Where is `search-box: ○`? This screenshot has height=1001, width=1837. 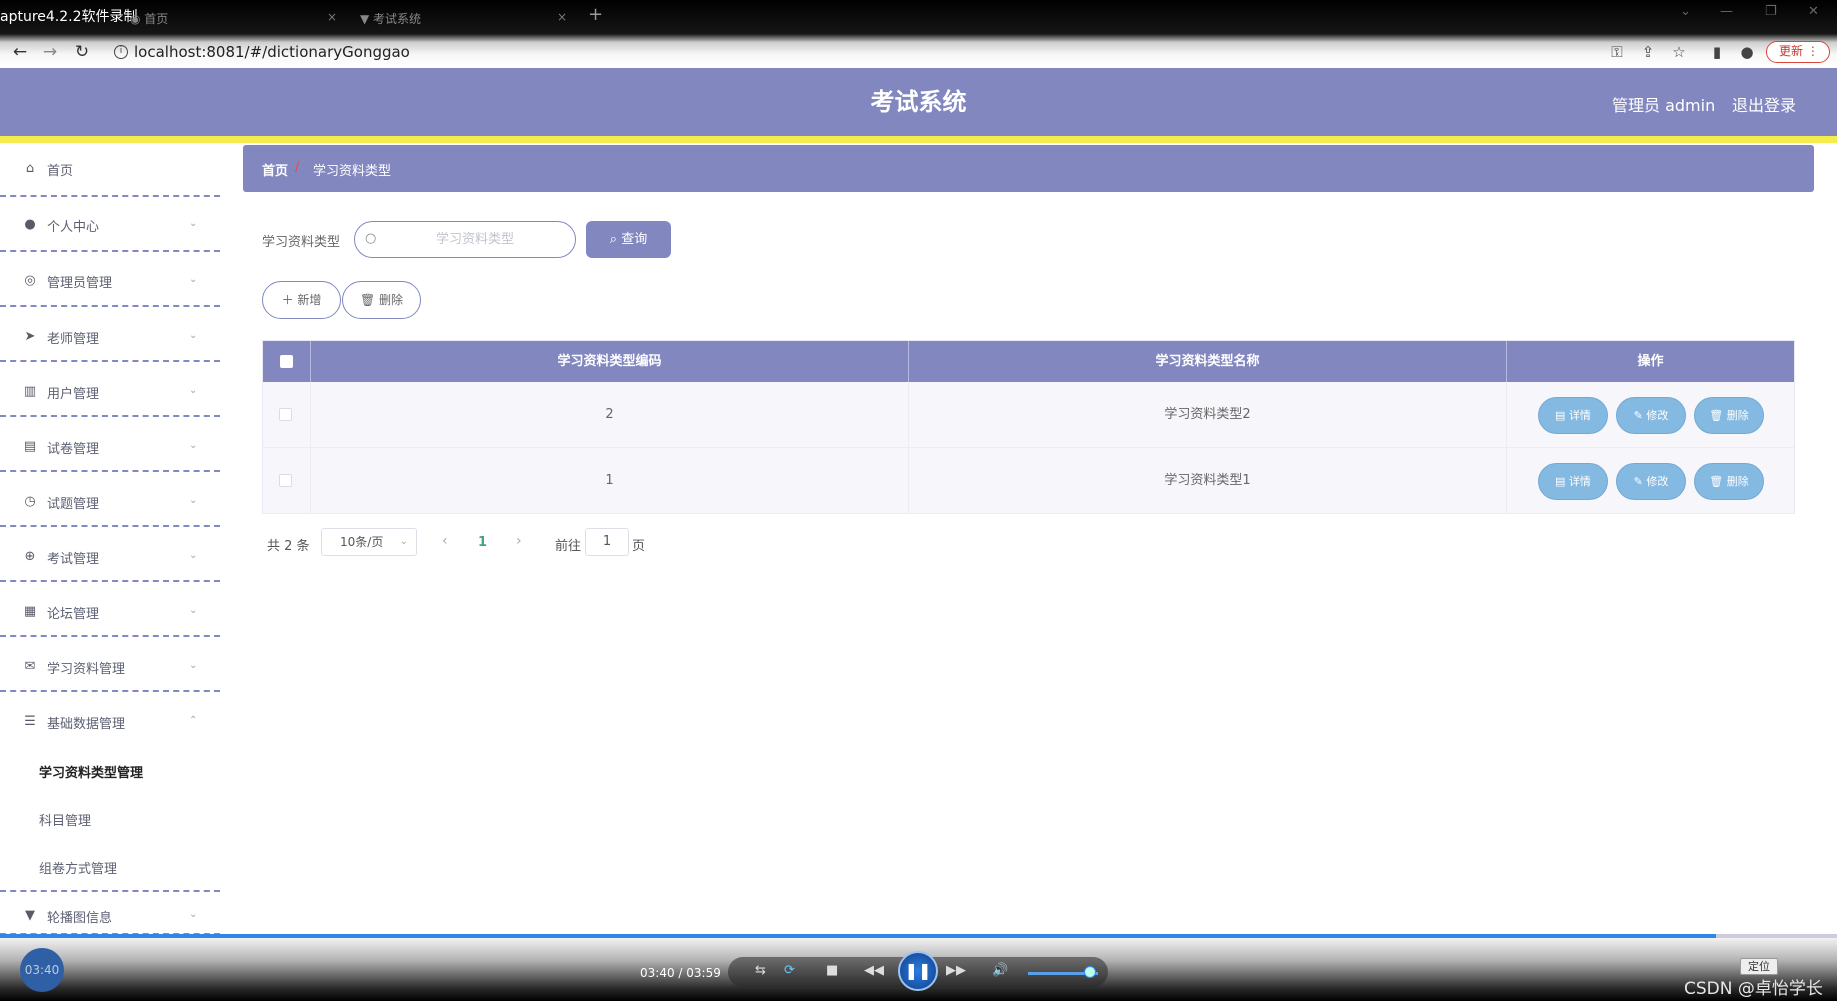
search-box: ○ is located at coordinates (465, 239).